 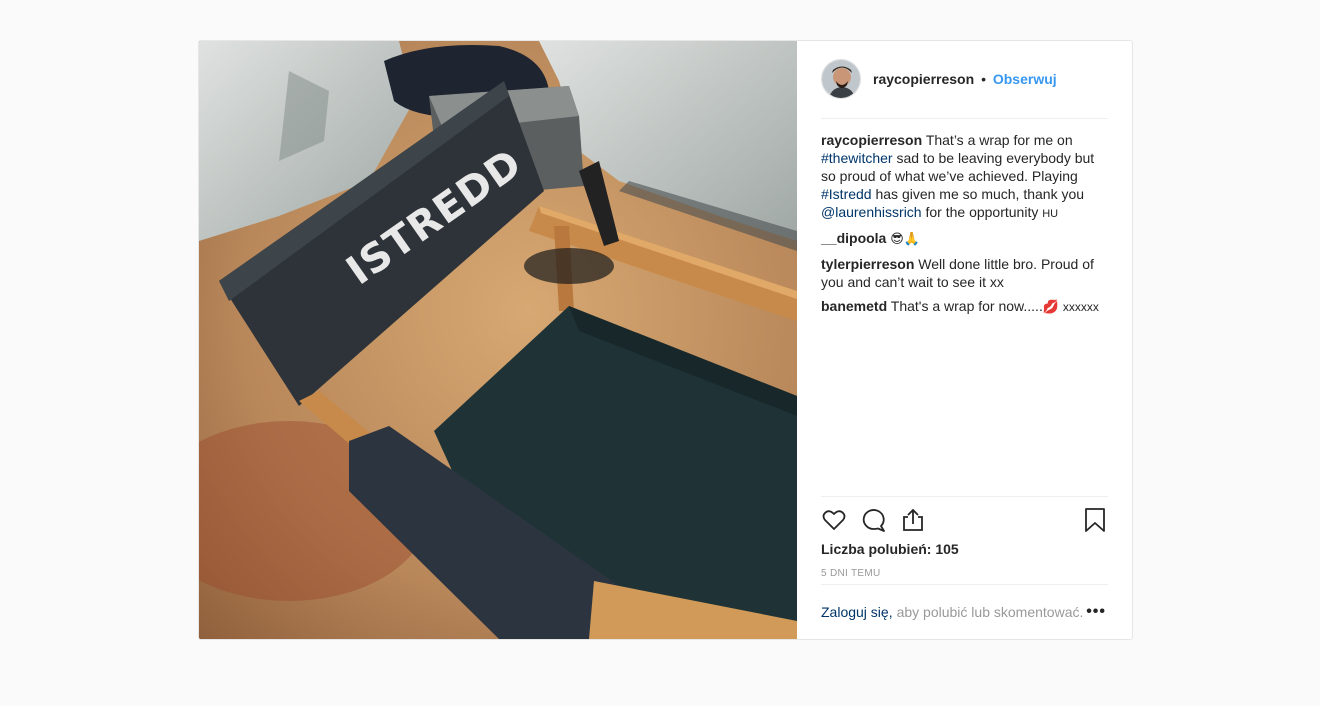 I want to click on avatar-image, so click(x=841, y=79).